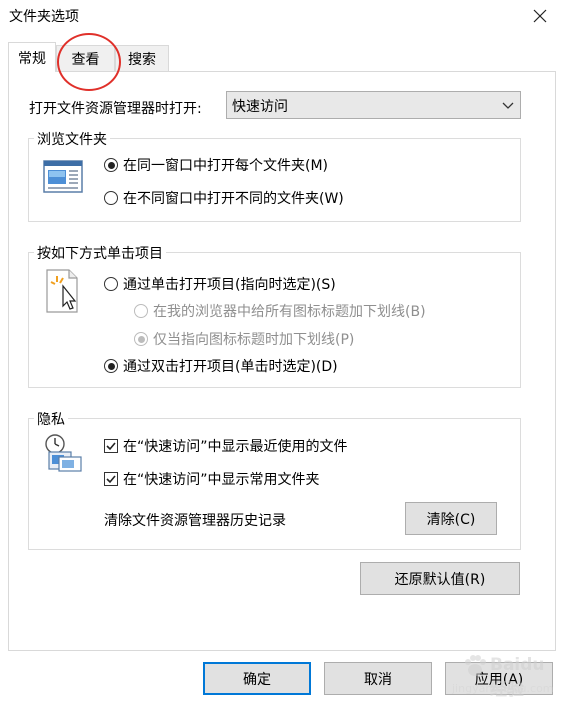  I want to click on close-button, so click(540, 16).